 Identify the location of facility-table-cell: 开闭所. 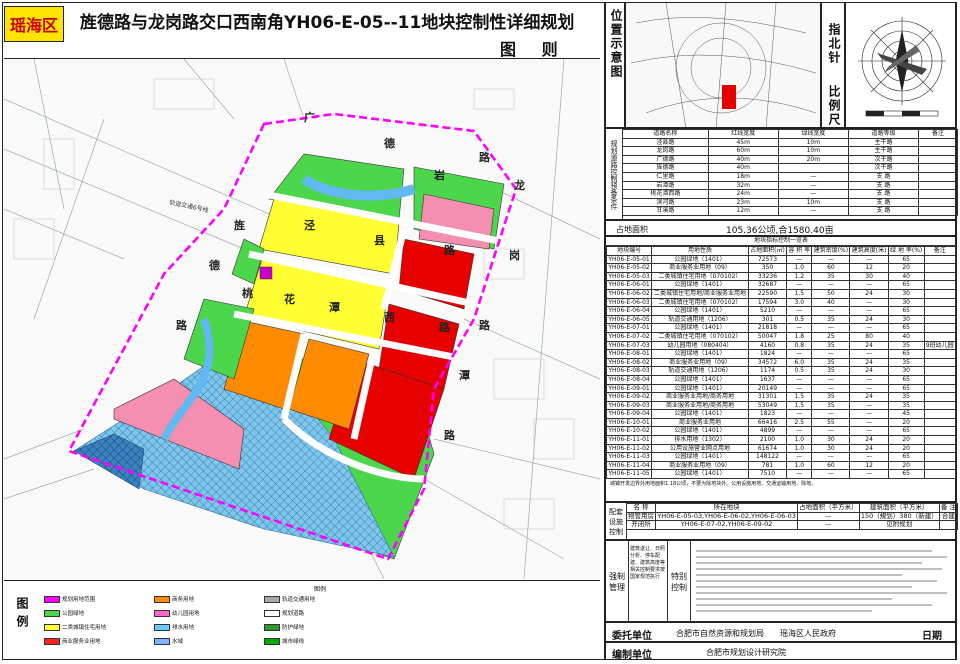
(641, 525).